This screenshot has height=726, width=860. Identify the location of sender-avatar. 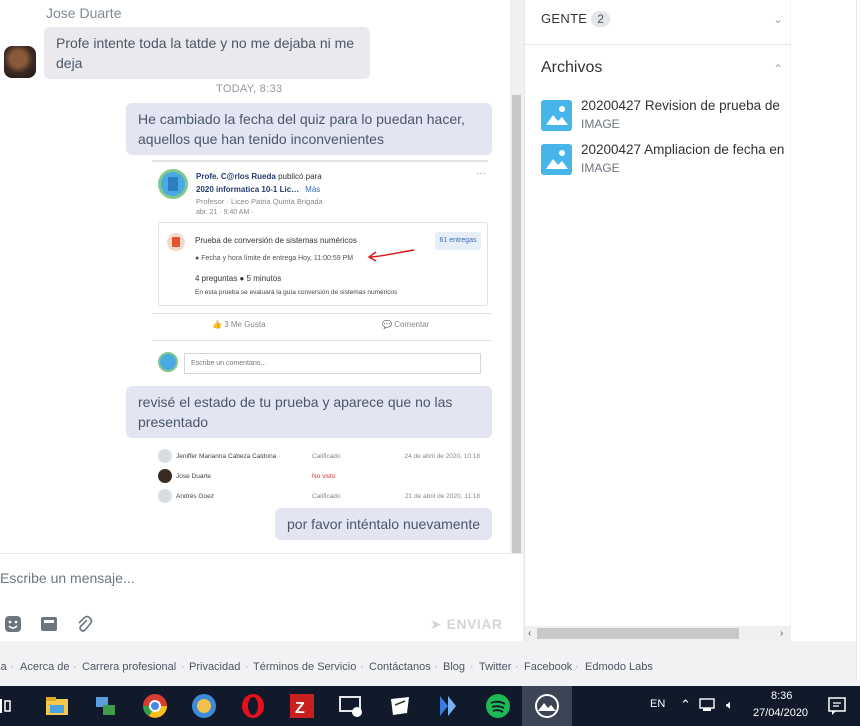
(20, 62).